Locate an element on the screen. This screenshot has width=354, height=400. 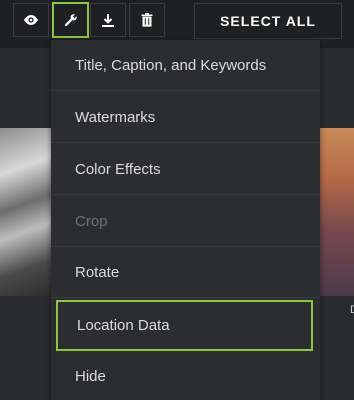
menu-item-rotate: Rotate is located at coordinates (185, 272).